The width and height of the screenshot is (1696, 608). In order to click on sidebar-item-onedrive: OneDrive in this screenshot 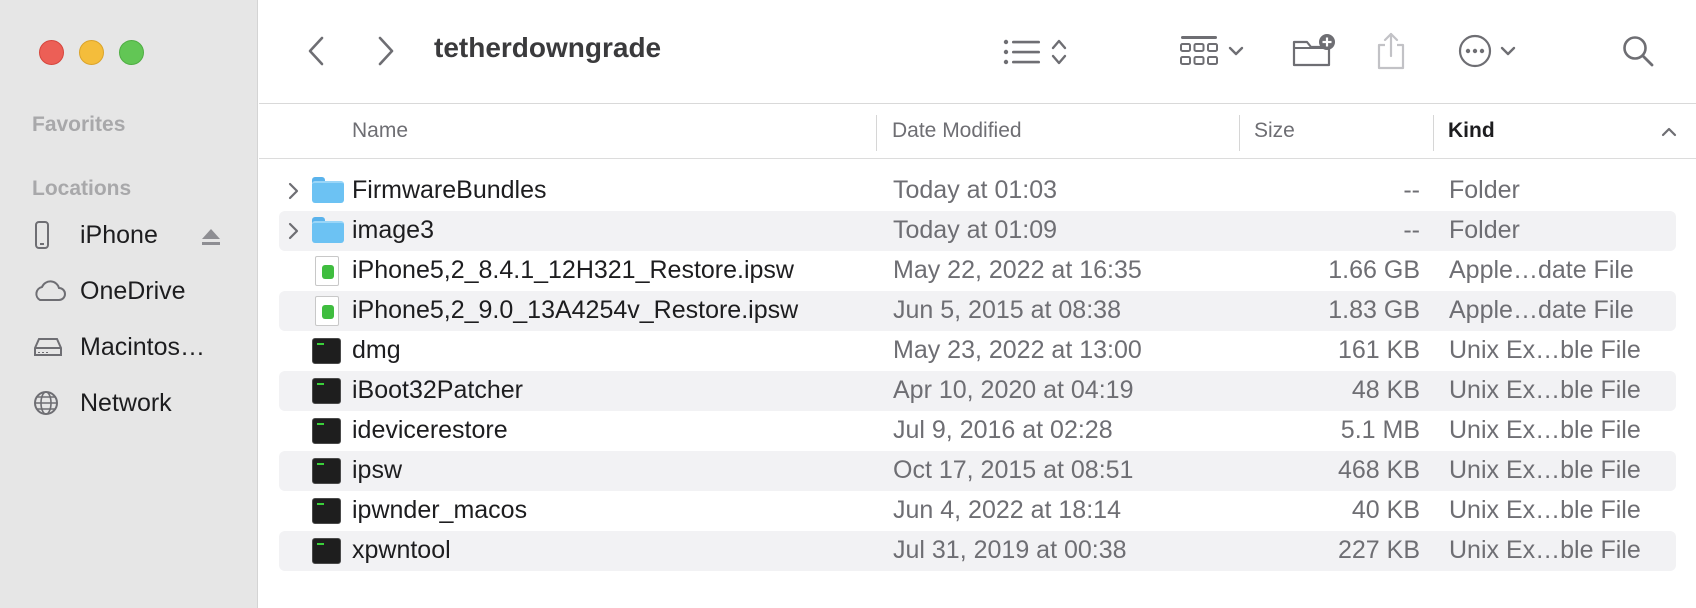, I will do `click(132, 291)`.